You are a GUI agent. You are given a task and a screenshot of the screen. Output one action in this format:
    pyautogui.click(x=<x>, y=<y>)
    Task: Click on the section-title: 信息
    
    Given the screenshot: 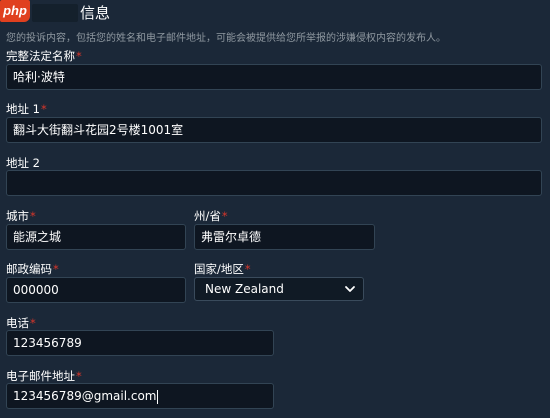 What is the action you would take?
    pyautogui.click(x=95, y=13)
    